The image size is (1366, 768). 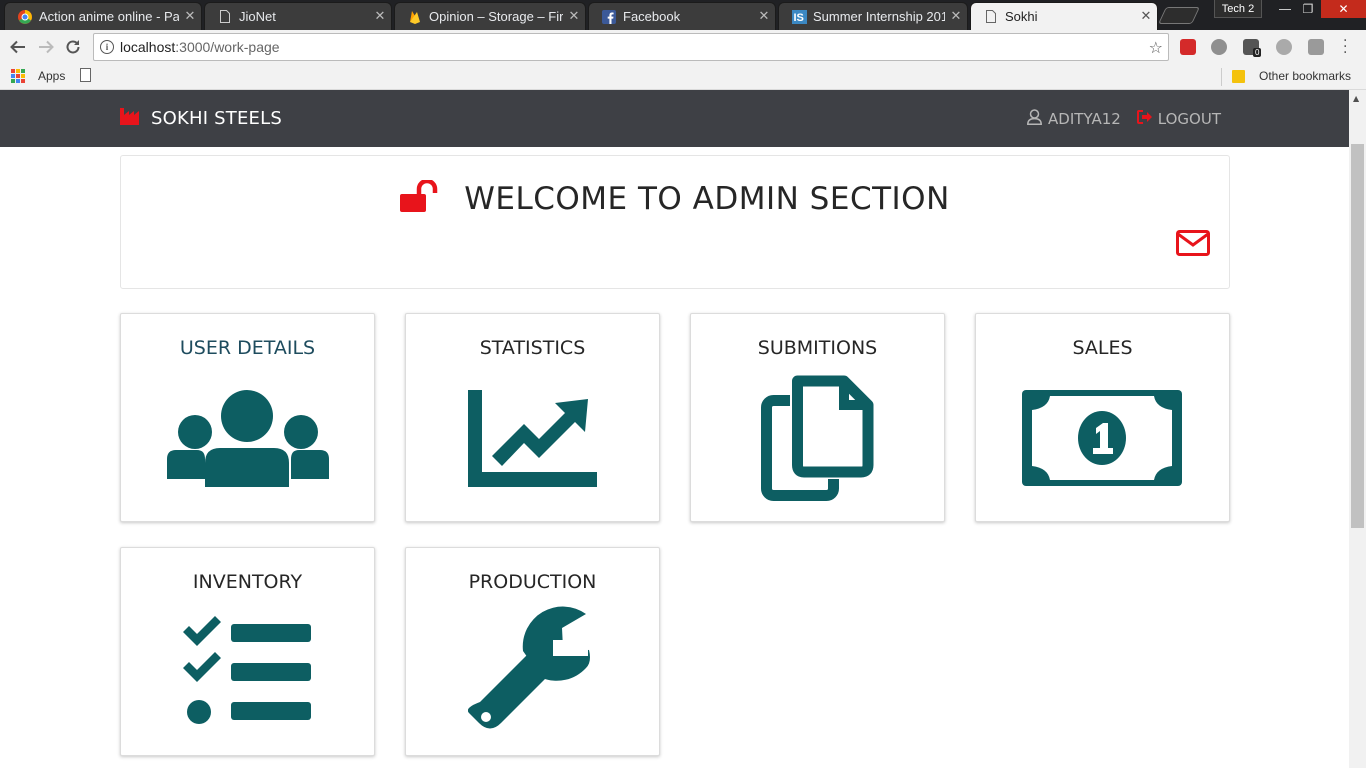 What do you see at coordinates (1343, 9) in the screenshot?
I see `window-close-icon: ✕` at bounding box center [1343, 9].